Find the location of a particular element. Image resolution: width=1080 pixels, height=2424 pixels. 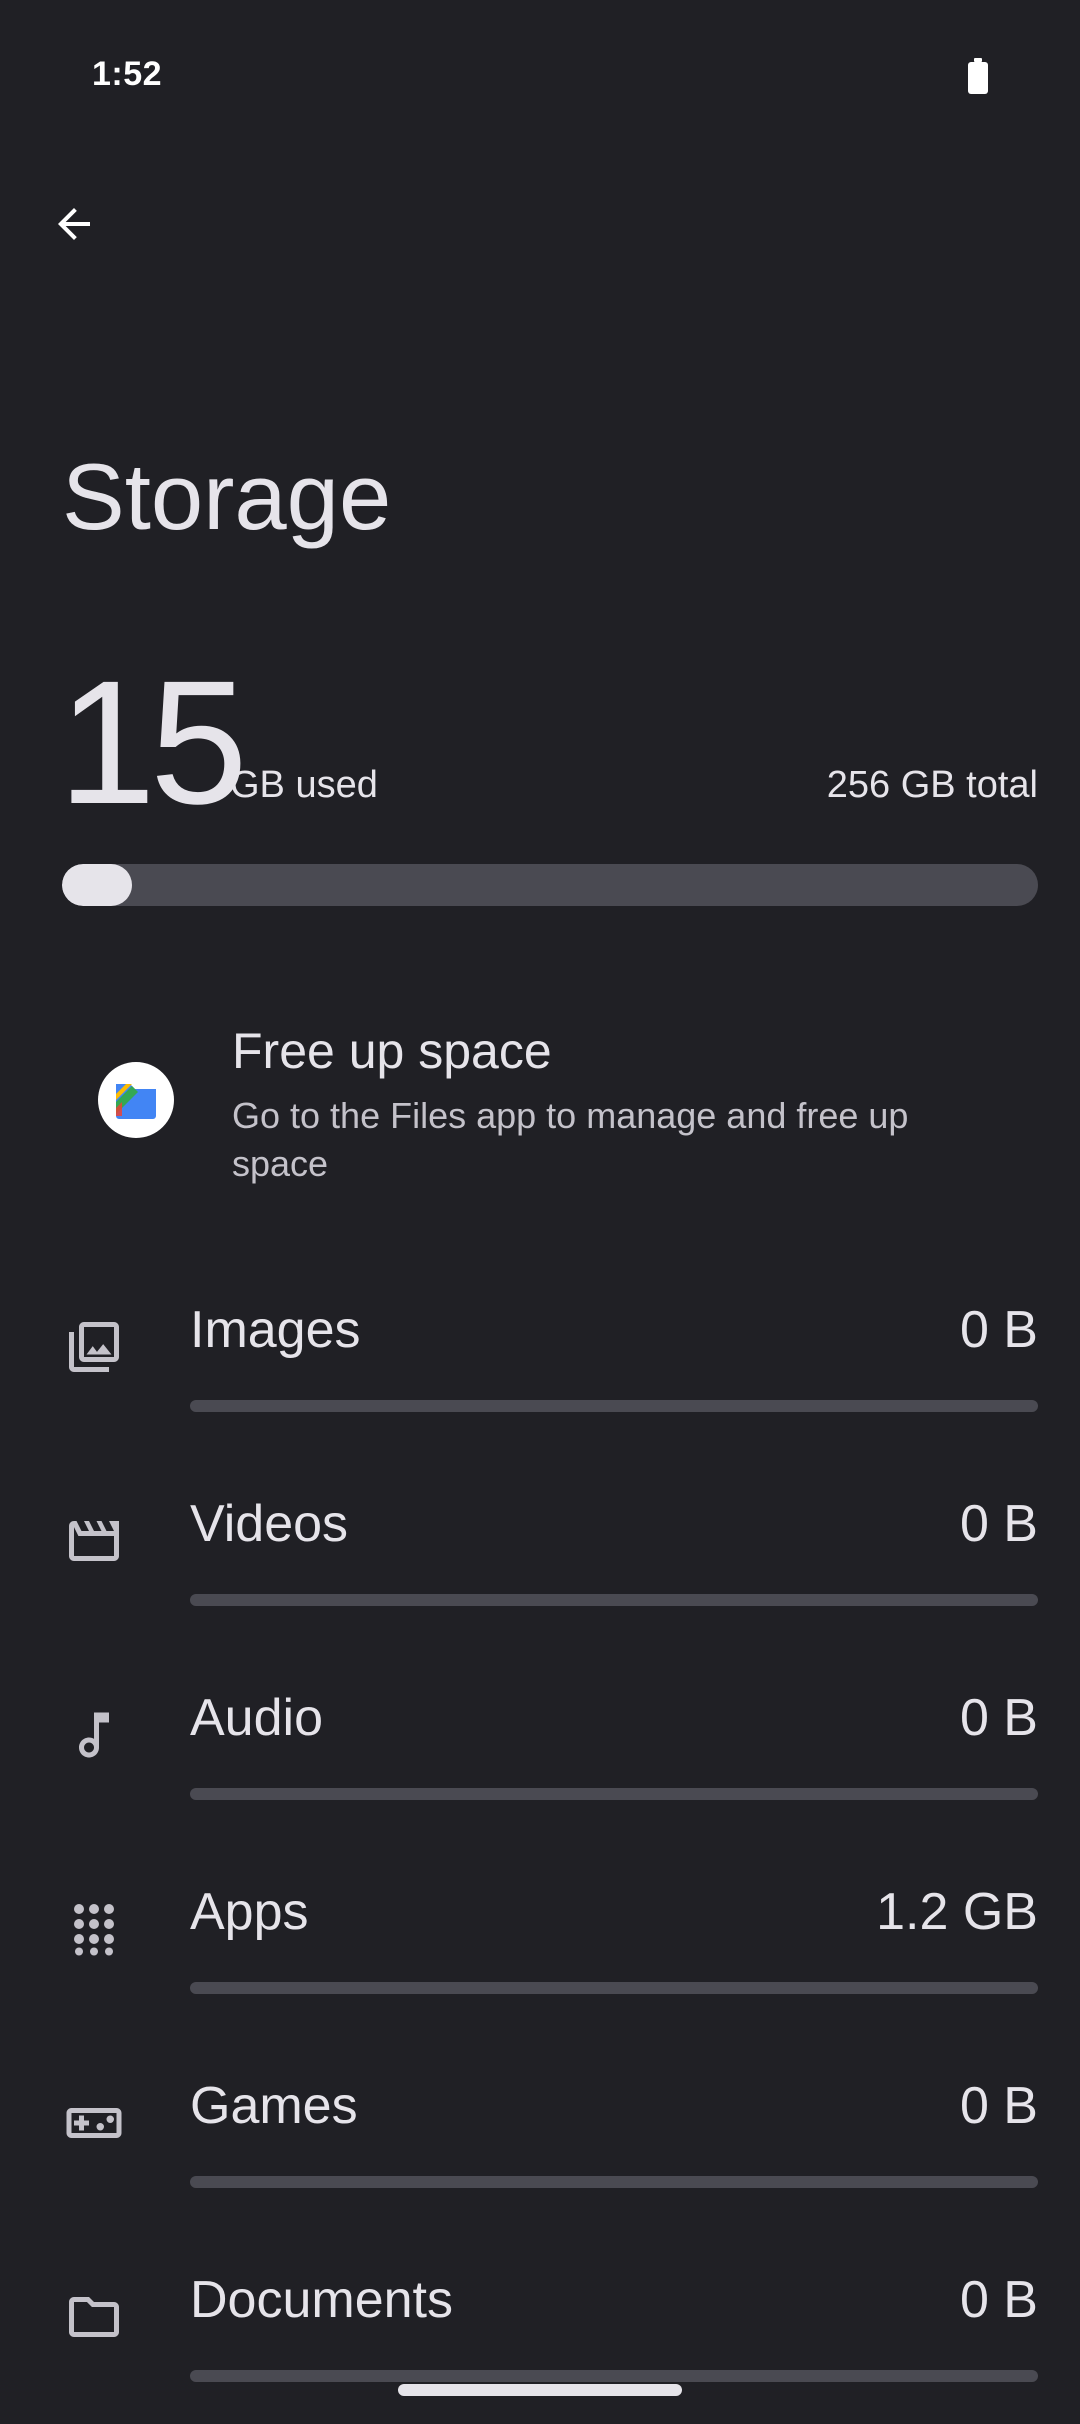

category-label: Documents is located at coordinates (321, 2300).